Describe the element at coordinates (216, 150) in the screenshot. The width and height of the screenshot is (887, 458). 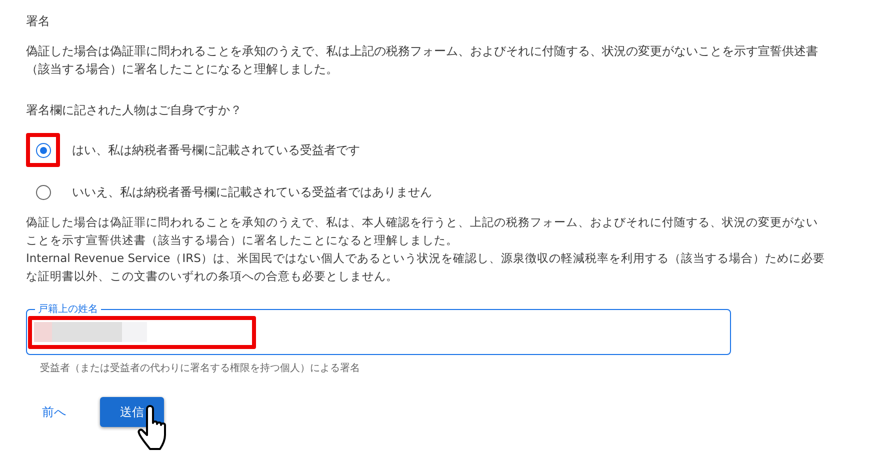
I see `option-label: はい、私は納税者番号欄に記載されている受益者です` at that location.